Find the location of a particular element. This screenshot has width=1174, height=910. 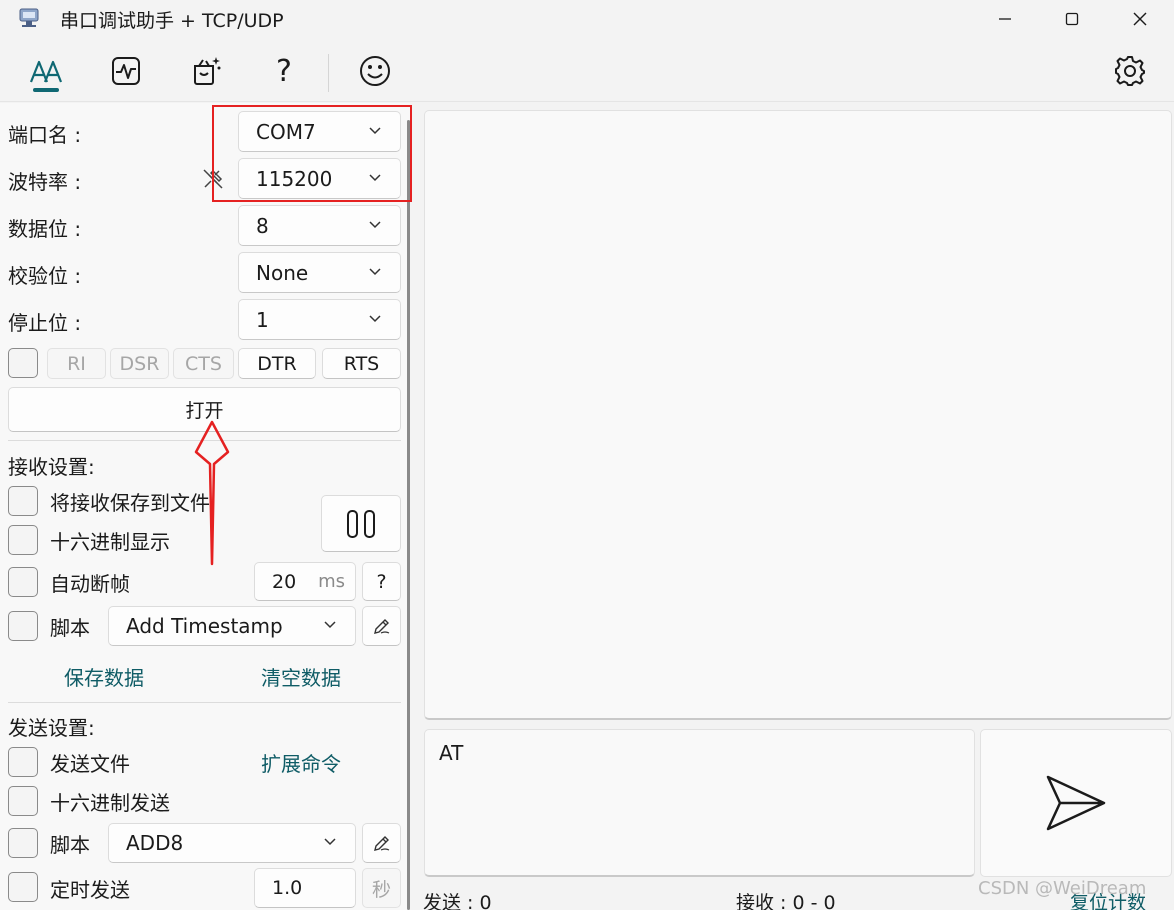

tab-help: ? is located at coordinates (284, 71).